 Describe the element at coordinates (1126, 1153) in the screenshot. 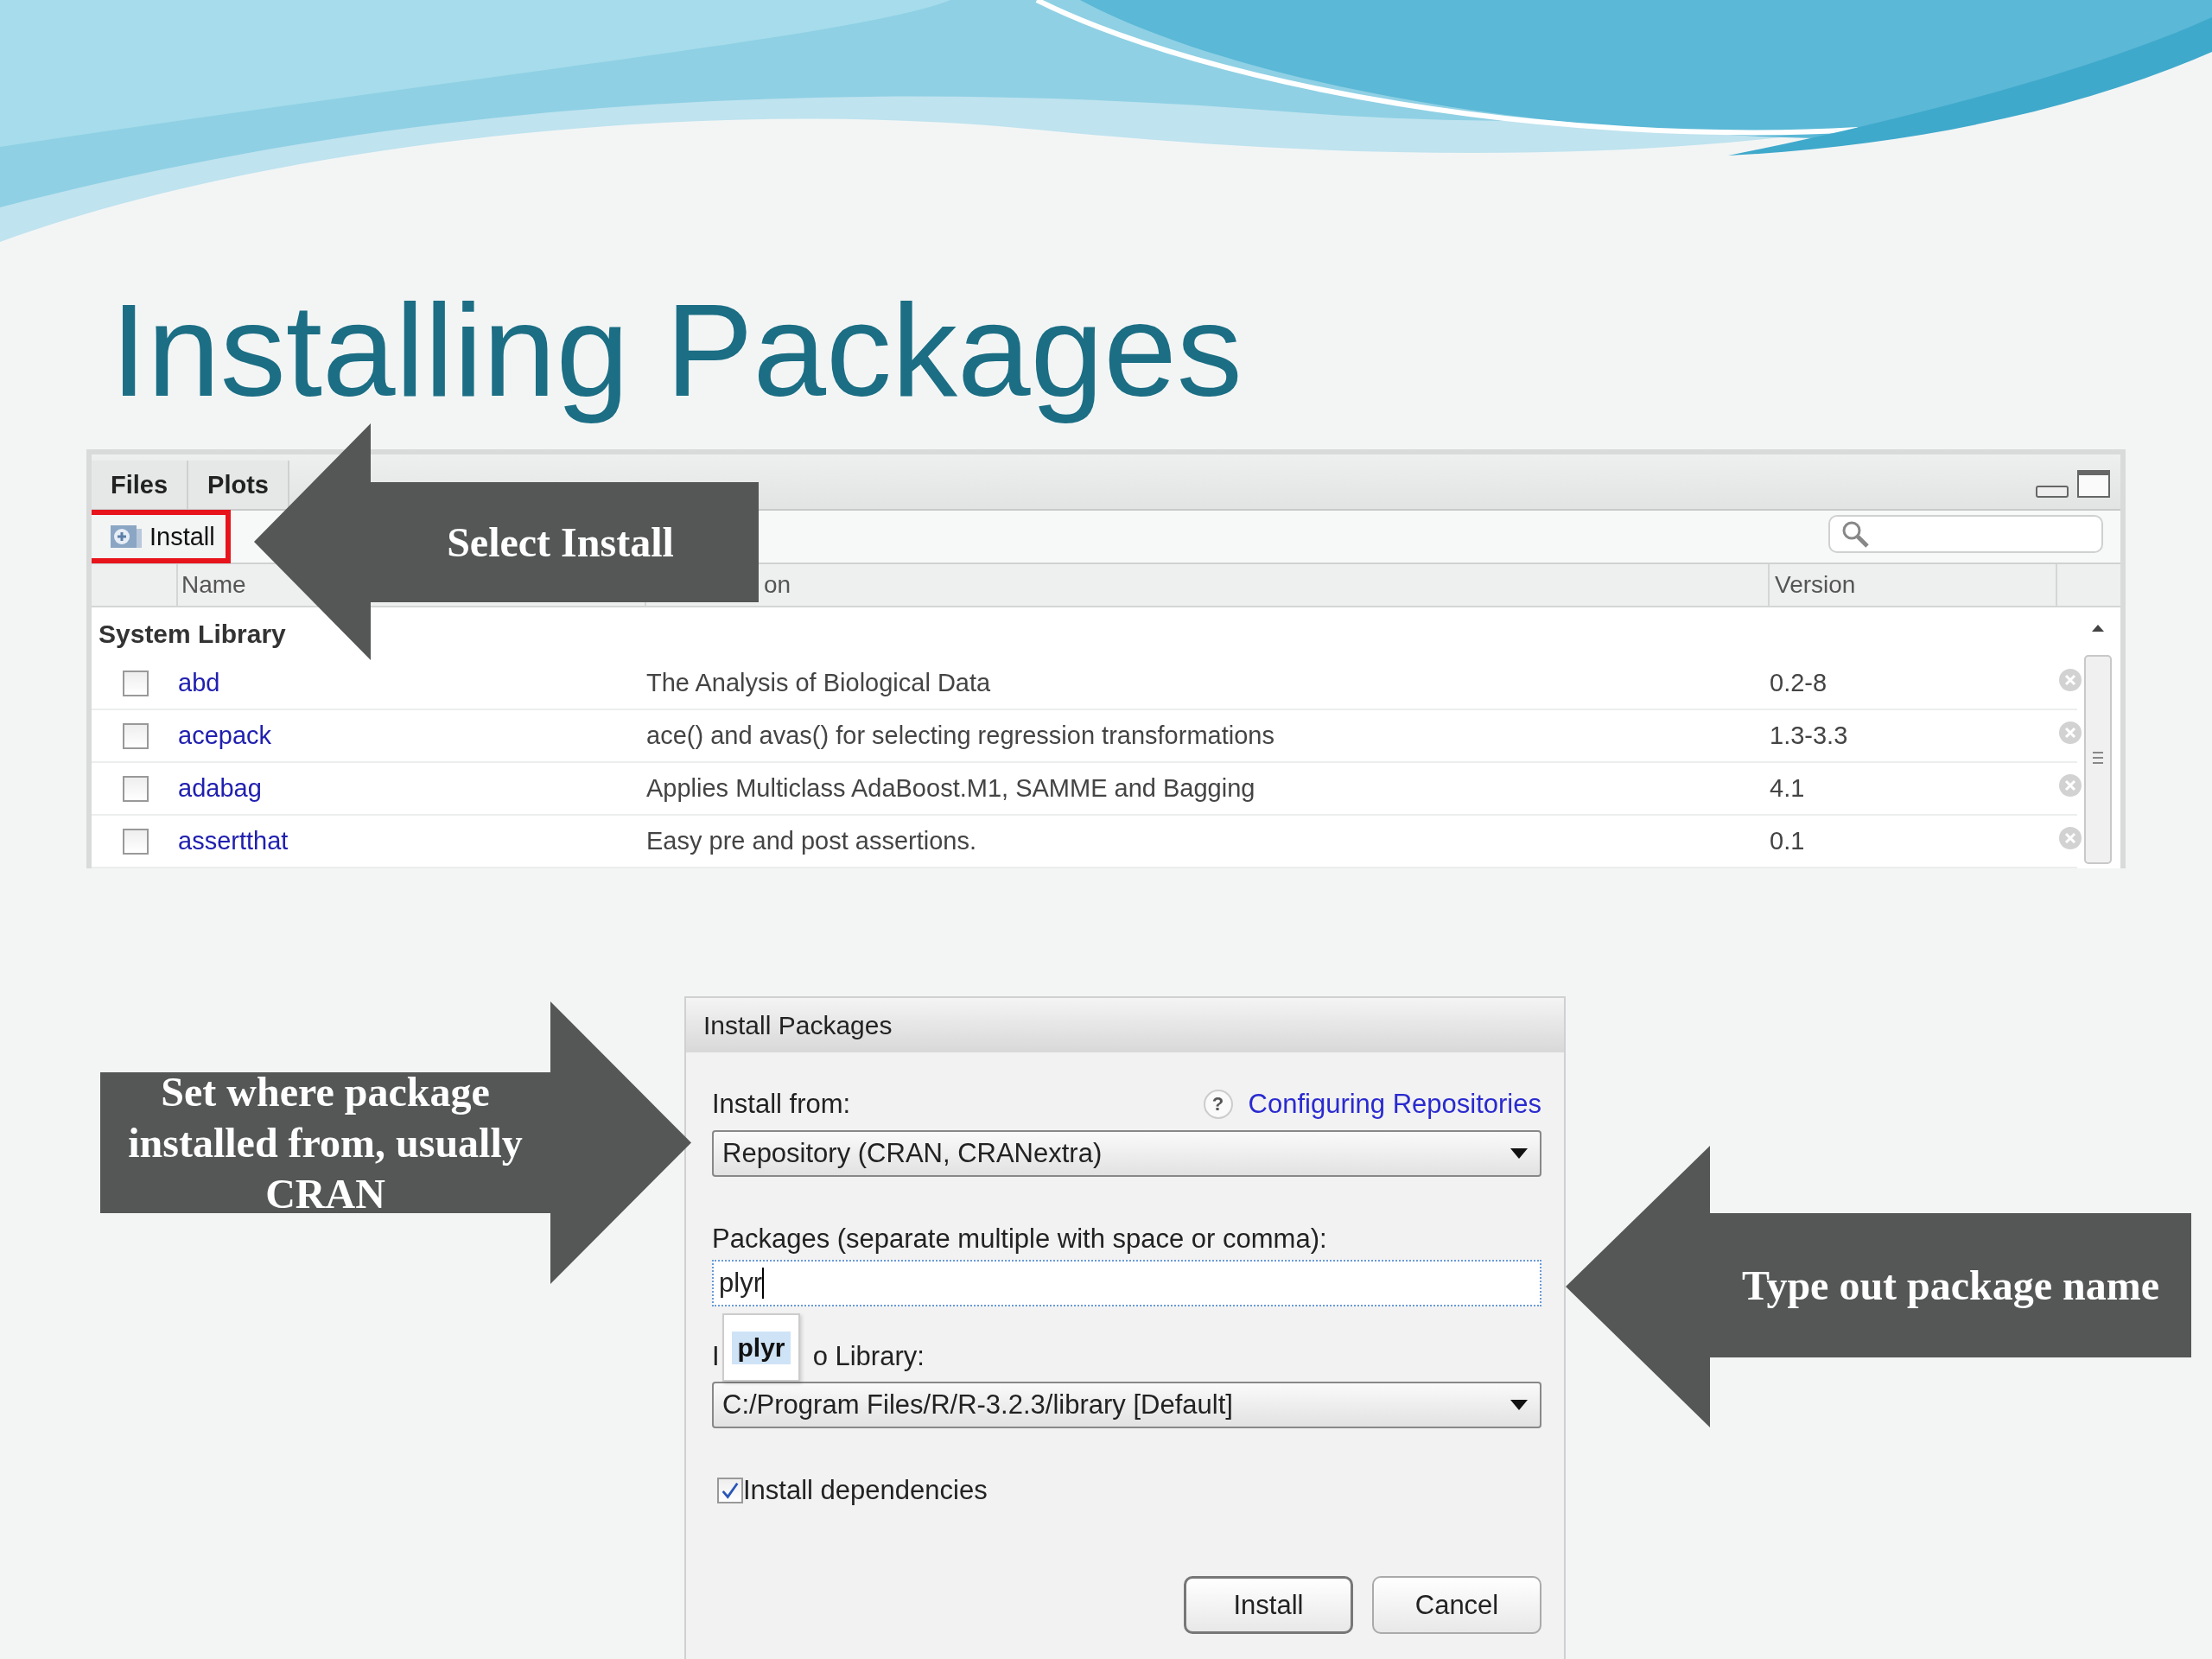

I see `source-dropdown: Repository (CRAN, CRANextra)` at that location.